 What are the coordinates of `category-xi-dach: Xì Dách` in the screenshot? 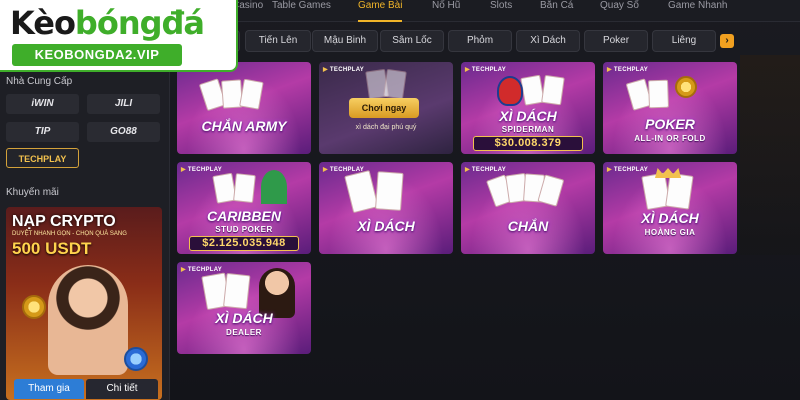 It's located at (548, 41).